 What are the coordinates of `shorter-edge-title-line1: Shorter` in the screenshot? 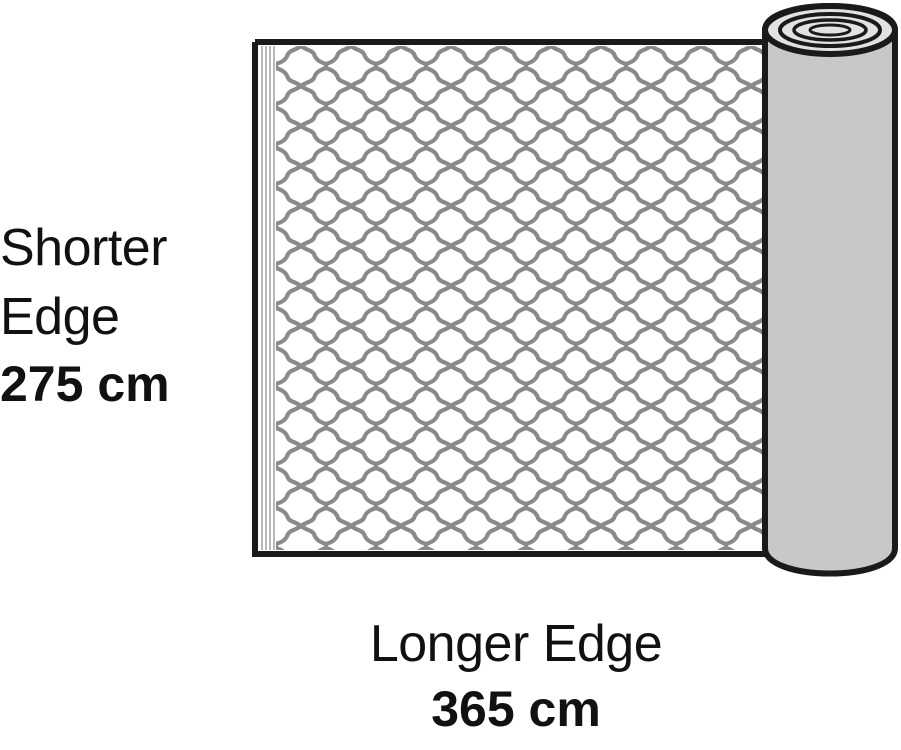 It's located at (84, 248).